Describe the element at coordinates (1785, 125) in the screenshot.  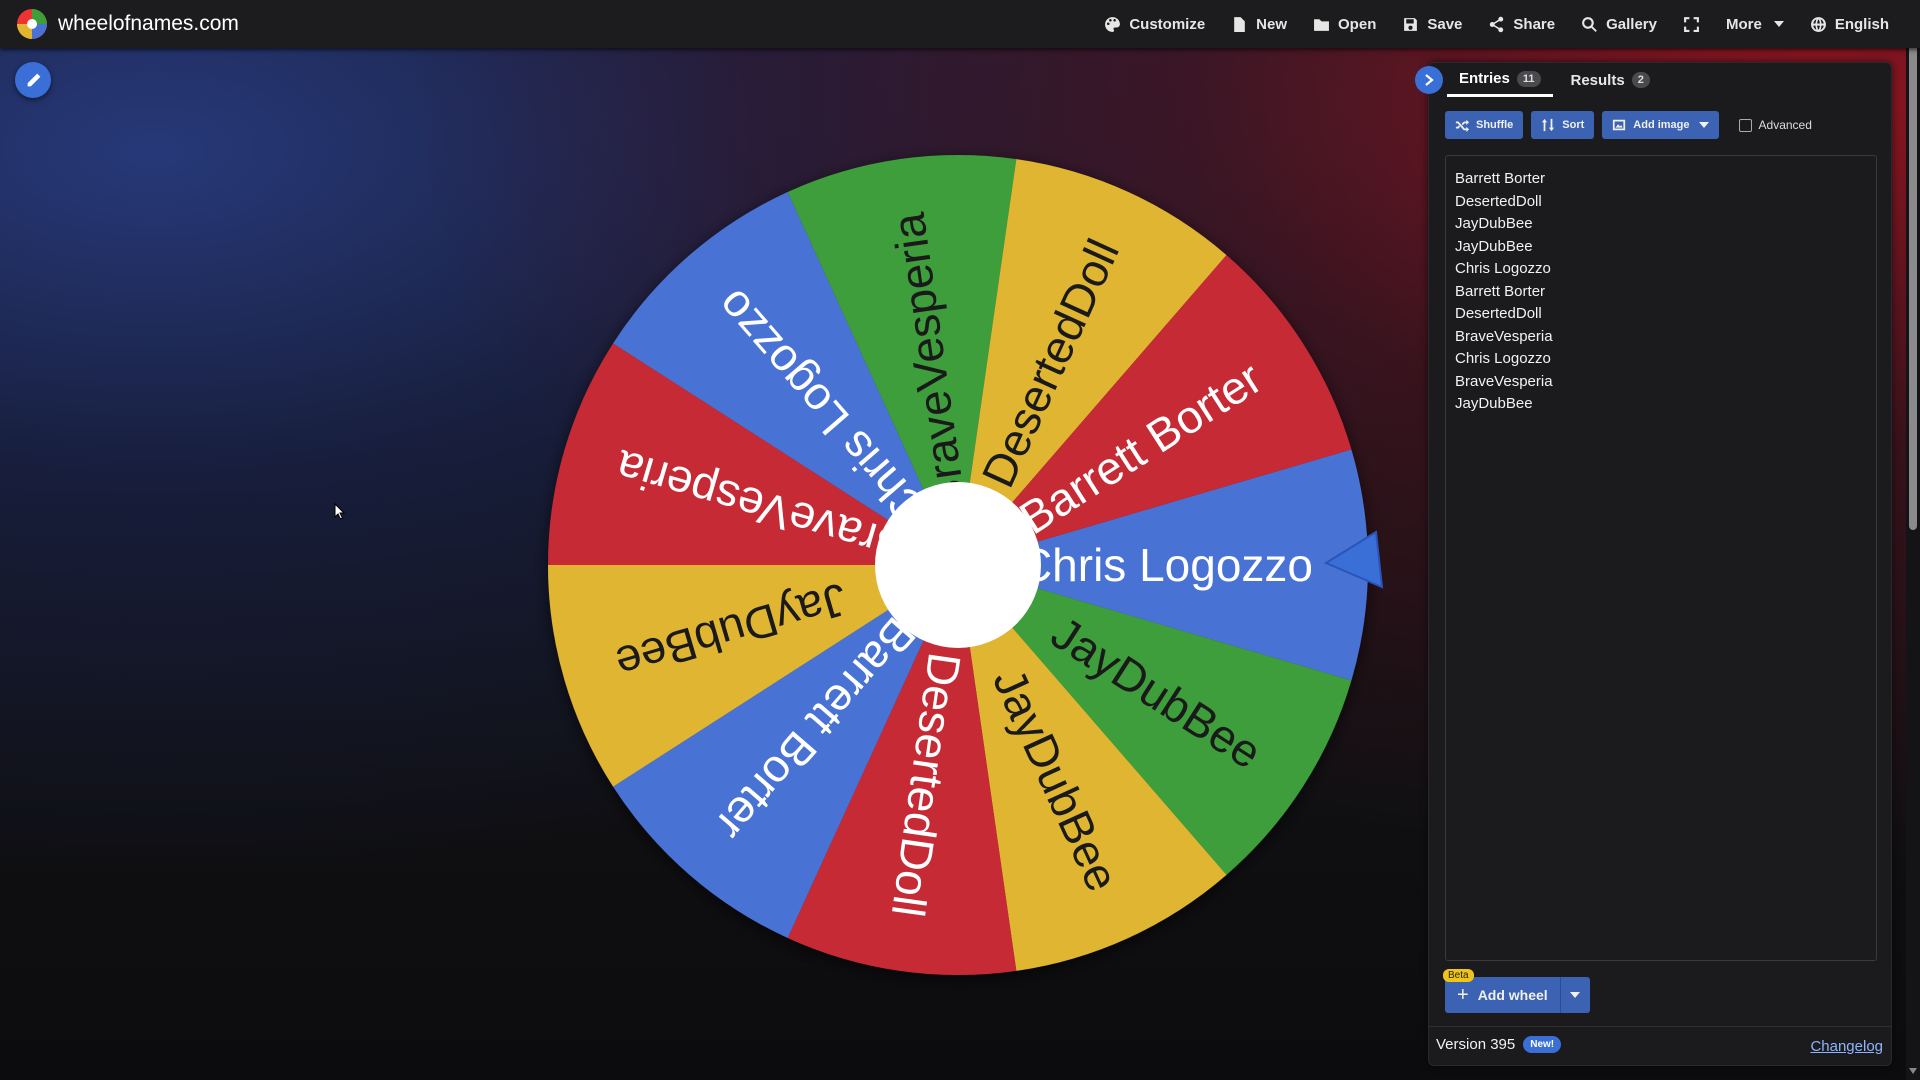
I see `advanced-label: Advanced` at that location.